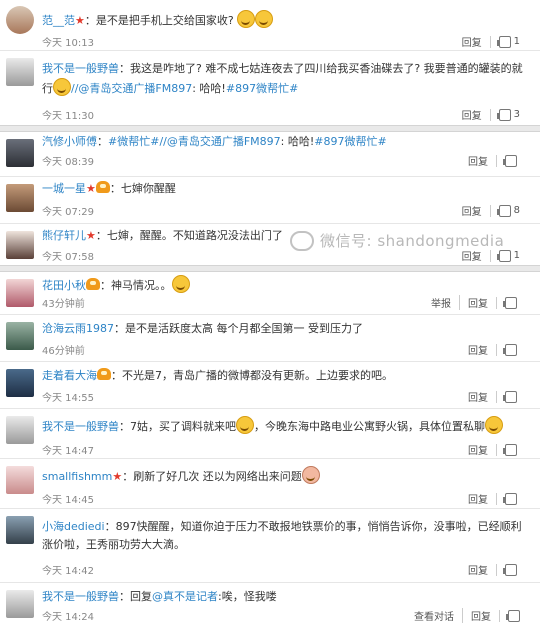 Image resolution: width=540 pixels, height=632 pixels. I want to click on timestamp: 今天 14:42, so click(68, 571).